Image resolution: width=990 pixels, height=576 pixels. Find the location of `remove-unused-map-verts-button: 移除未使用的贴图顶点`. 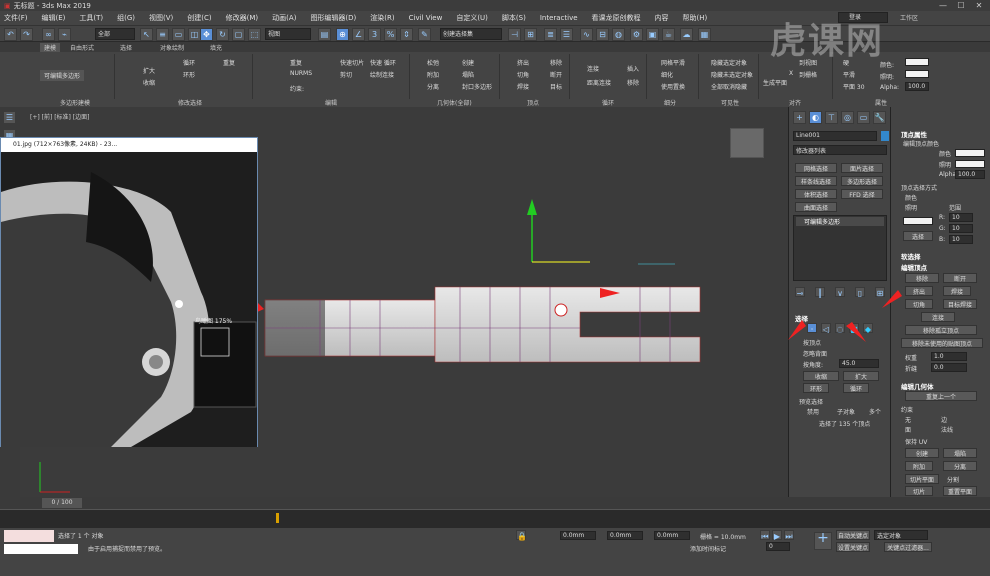

remove-unused-map-verts-button: 移除未使用的贴图顶点 is located at coordinates (942, 343).